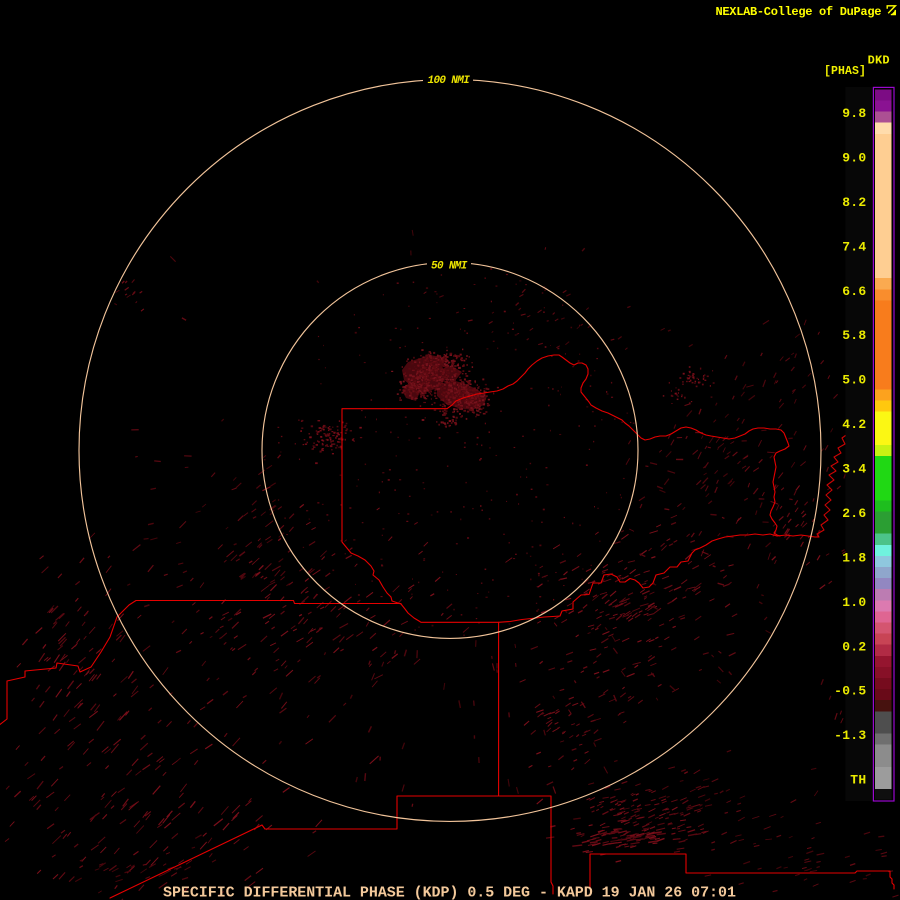  What do you see at coordinates (854, 646) in the screenshot?
I see `svg-text: 0.2` at bounding box center [854, 646].